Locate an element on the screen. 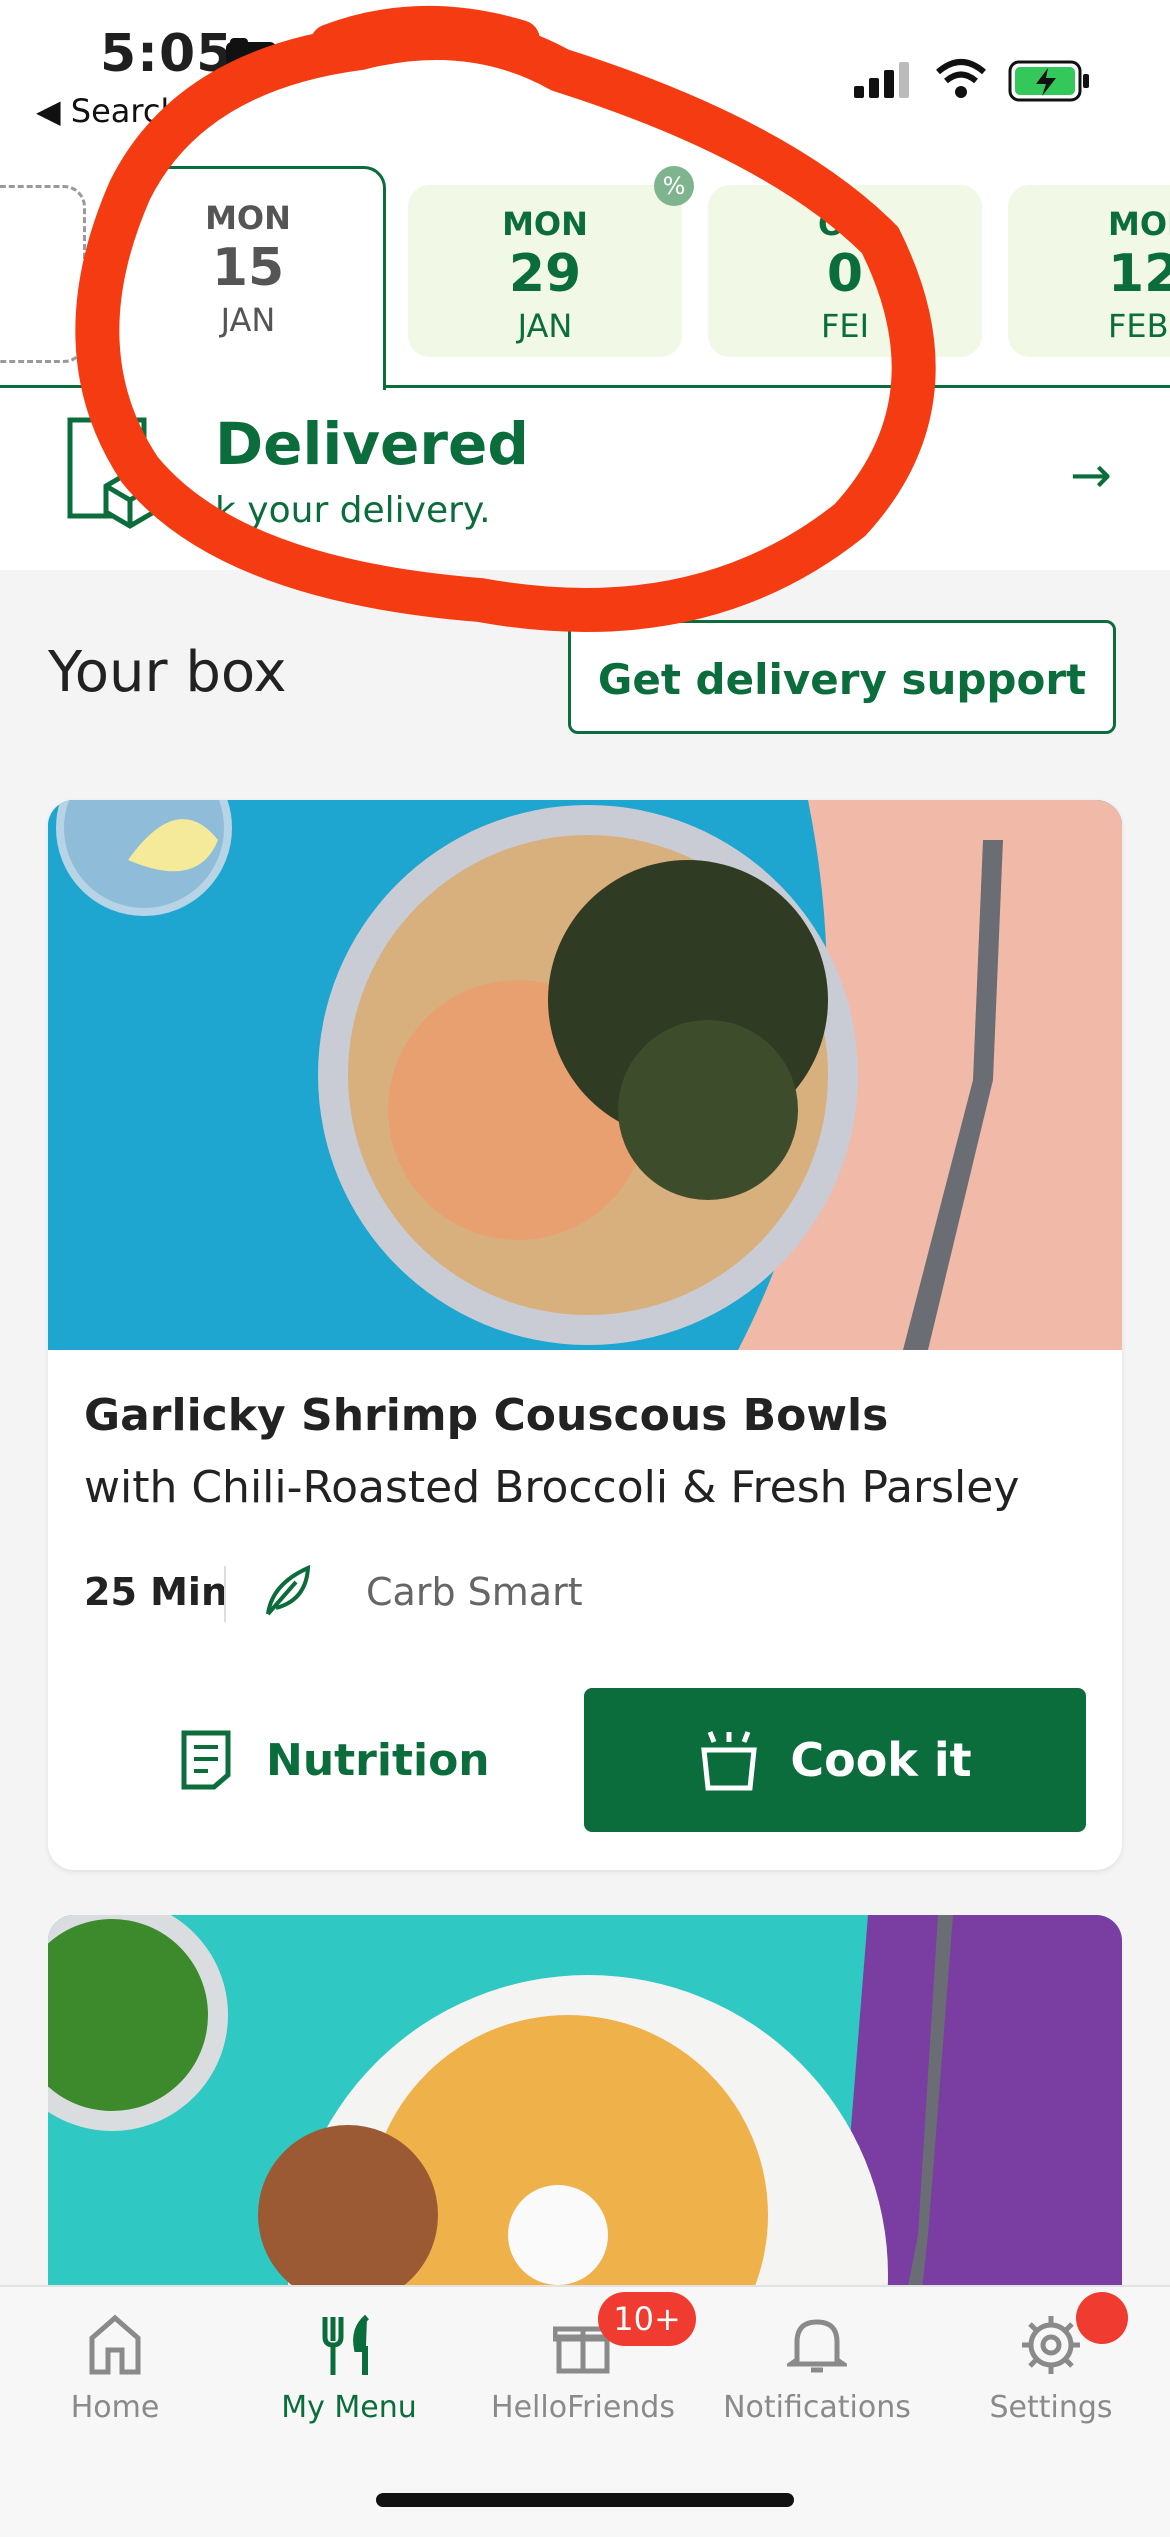 This screenshot has width=1170, height=2537. tab-label: My Menu is located at coordinates (349, 2407).